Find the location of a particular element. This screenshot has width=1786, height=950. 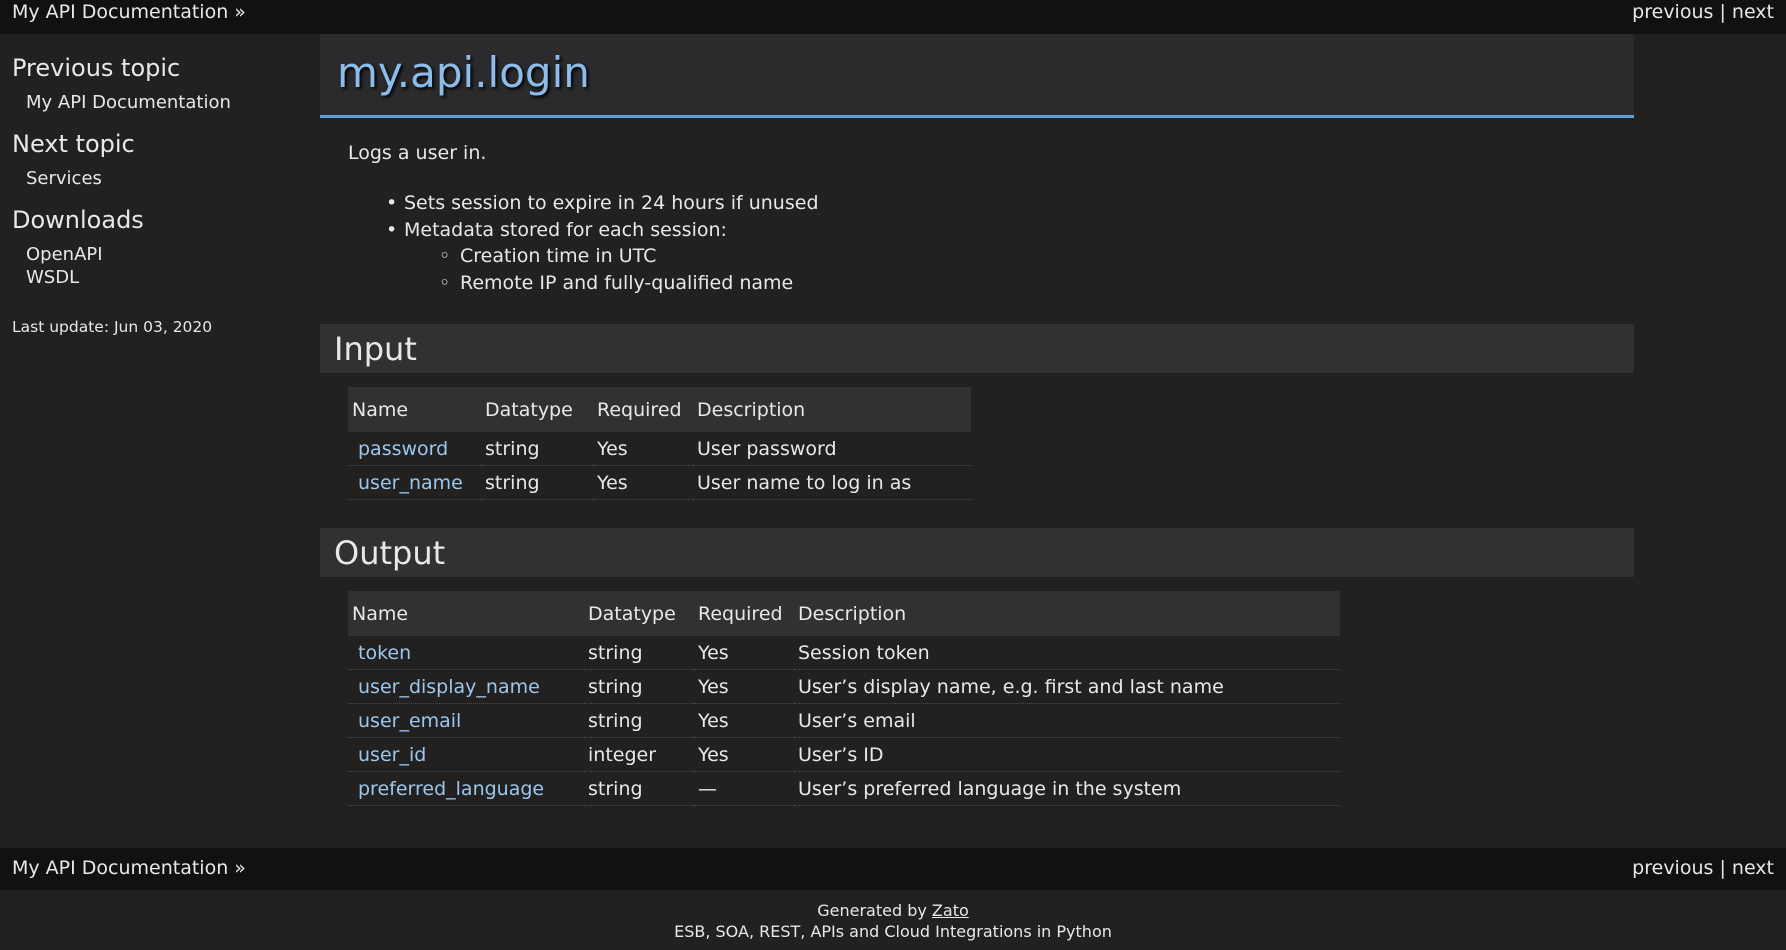

next-topic-heading: Next topic is located at coordinates (73, 144).